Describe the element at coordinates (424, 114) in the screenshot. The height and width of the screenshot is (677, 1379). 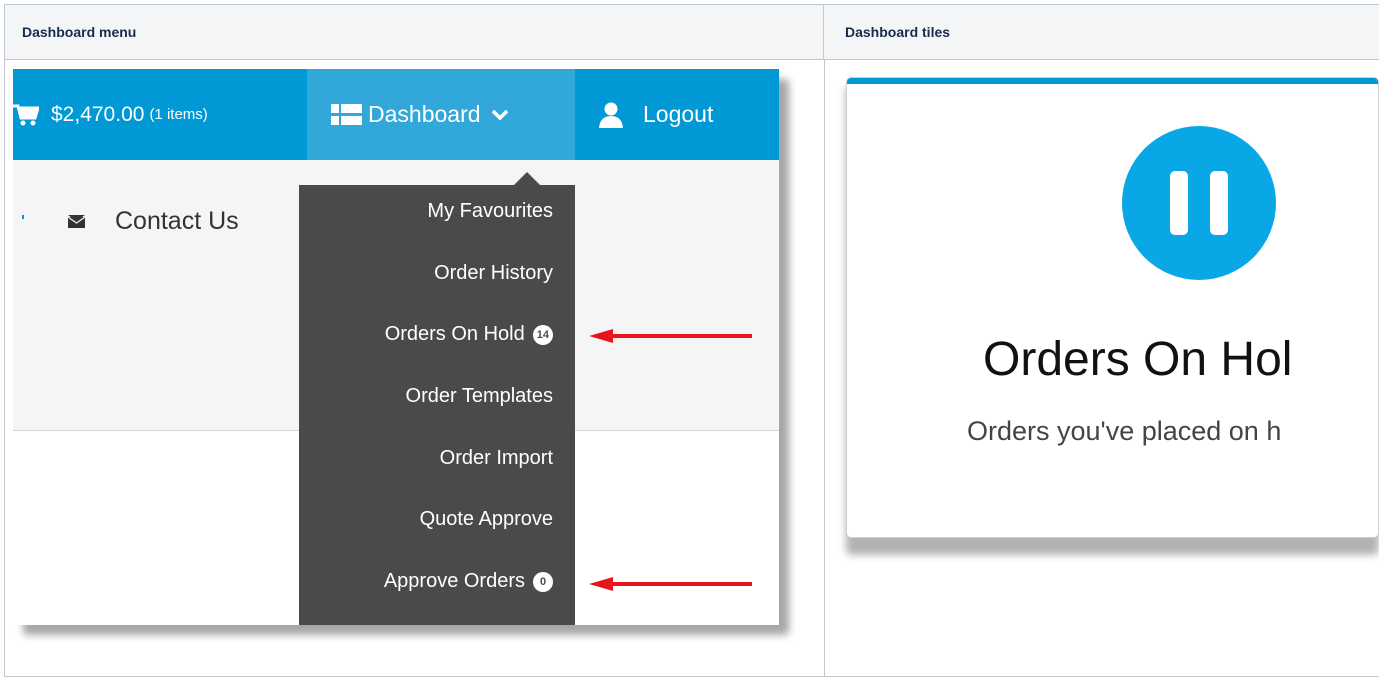
I see `dashboard-label: Dashboard` at that location.